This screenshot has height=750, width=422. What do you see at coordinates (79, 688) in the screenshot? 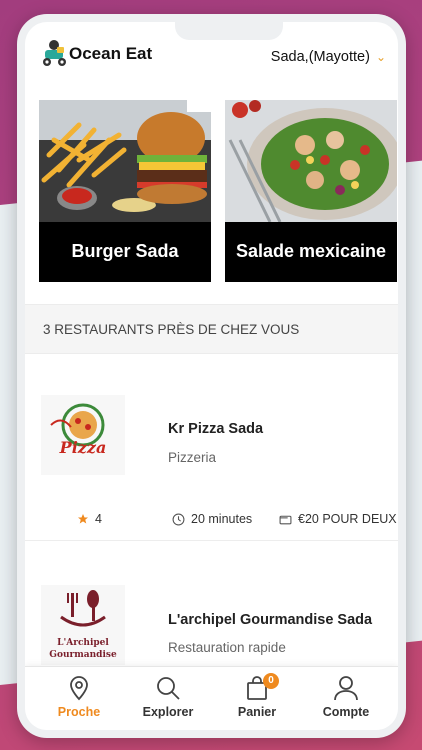
I see `location-pin-icon` at bounding box center [79, 688].